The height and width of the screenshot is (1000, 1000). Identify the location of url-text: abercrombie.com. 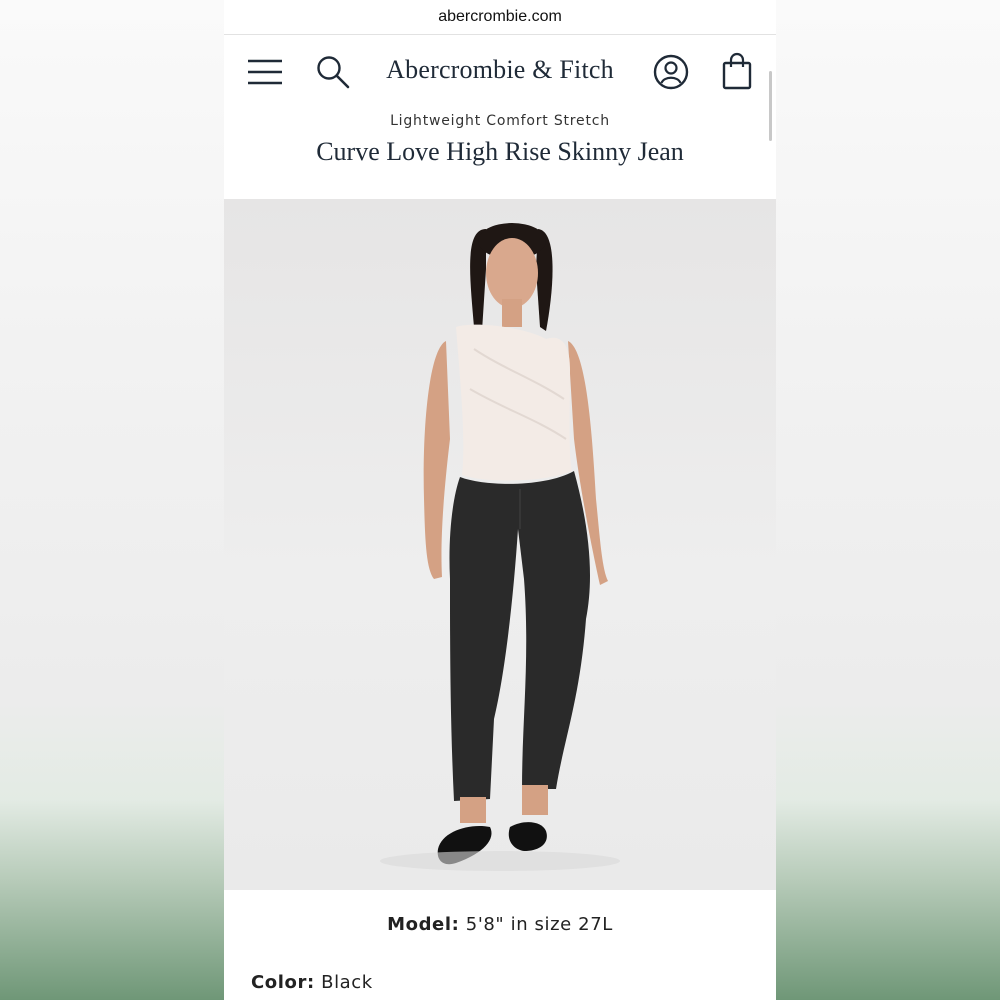
(500, 16).